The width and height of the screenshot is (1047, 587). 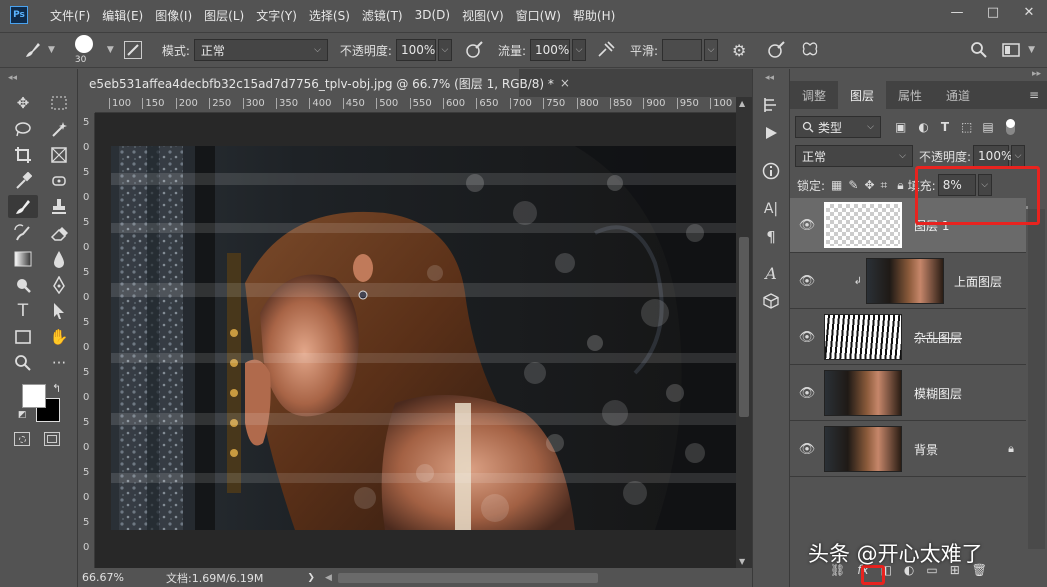 I want to click on brush-size-picker: 30, so click(x=86, y=50).